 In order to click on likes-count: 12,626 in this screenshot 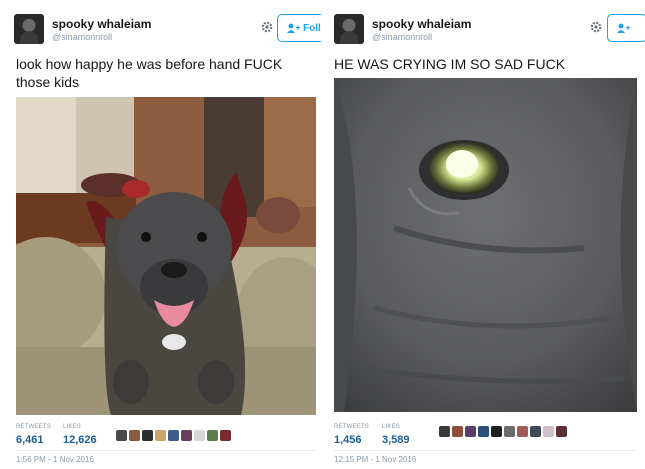, I will do `click(80, 440)`.